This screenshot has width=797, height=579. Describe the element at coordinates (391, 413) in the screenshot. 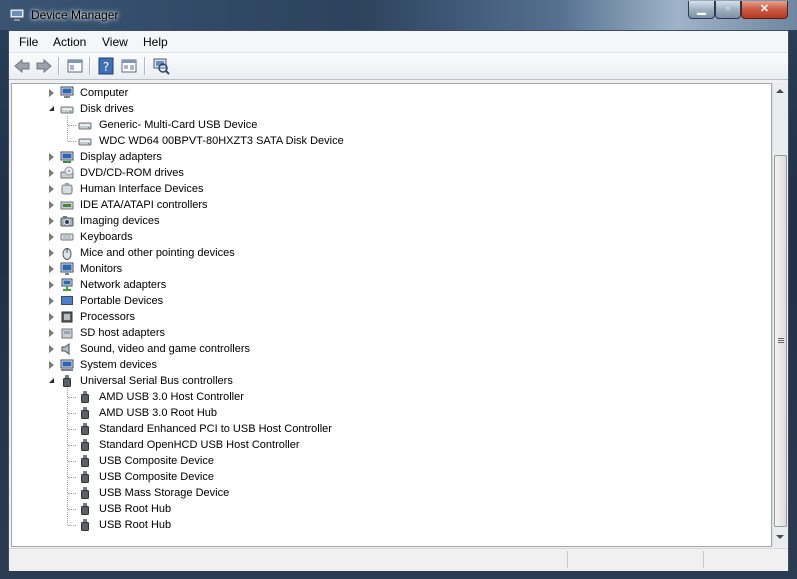

I see `tree-device: AMD USB 3.0 Root Hub` at that location.